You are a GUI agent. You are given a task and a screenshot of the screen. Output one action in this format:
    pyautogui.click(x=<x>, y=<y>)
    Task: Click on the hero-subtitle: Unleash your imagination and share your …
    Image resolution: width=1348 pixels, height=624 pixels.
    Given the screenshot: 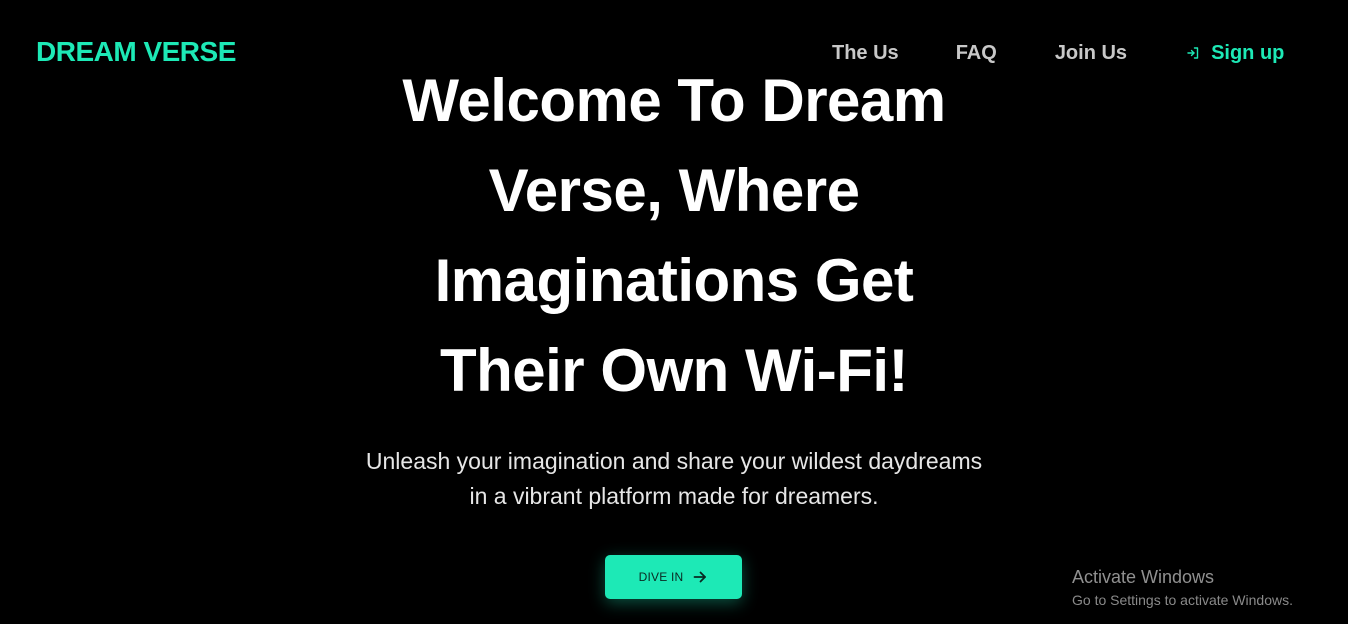 What is the action you would take?
    pyautogui.click(x=674, y=478)
    